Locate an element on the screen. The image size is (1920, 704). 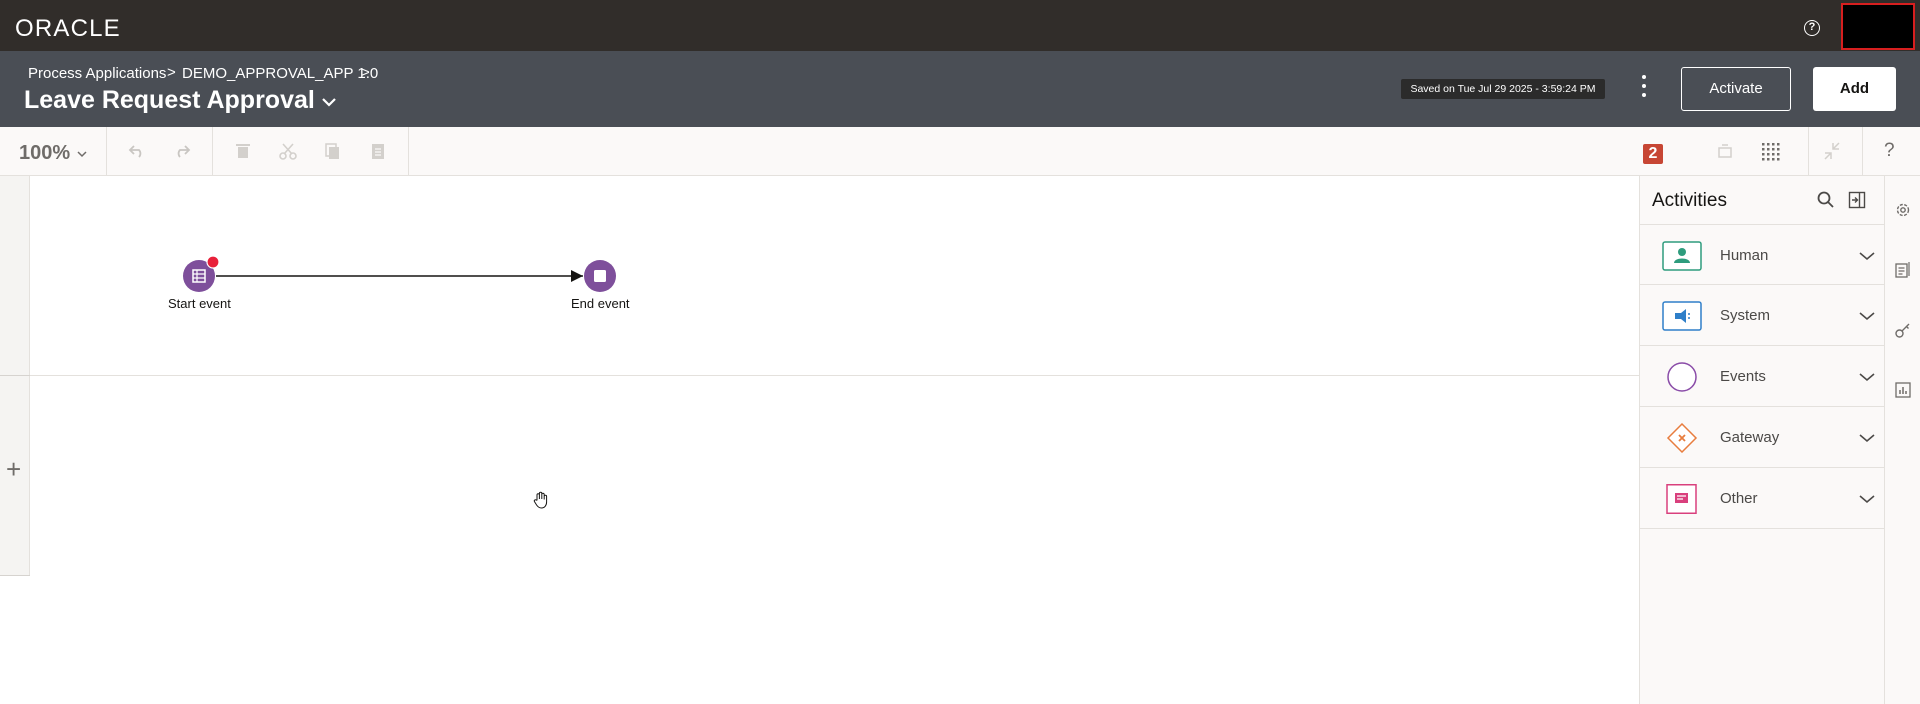
activity-category-label: Human is located at coordinates (1744, 255).